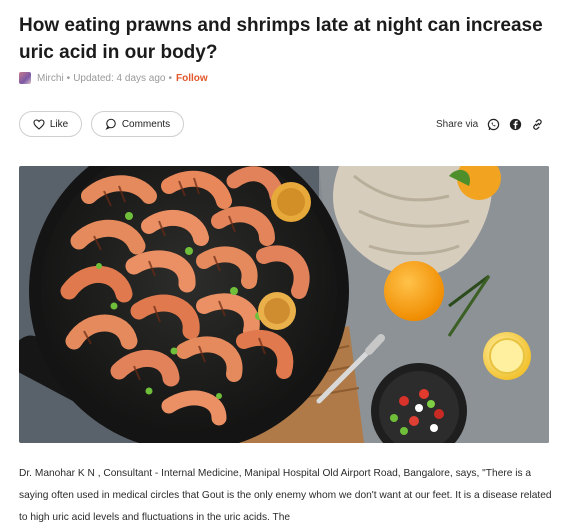 This screenshot has height=530, width=565. I want to click on like-label: Like, so click(59, 124).